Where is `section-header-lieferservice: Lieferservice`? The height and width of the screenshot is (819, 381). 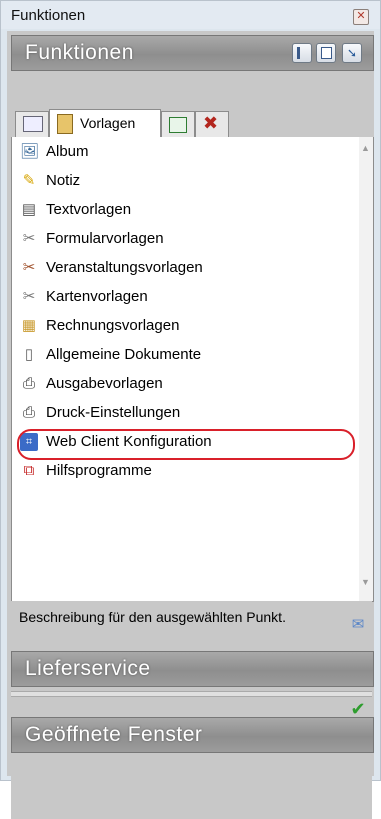 section-header-lieferservice: Lieferservice is located at coordinates (192, 669).